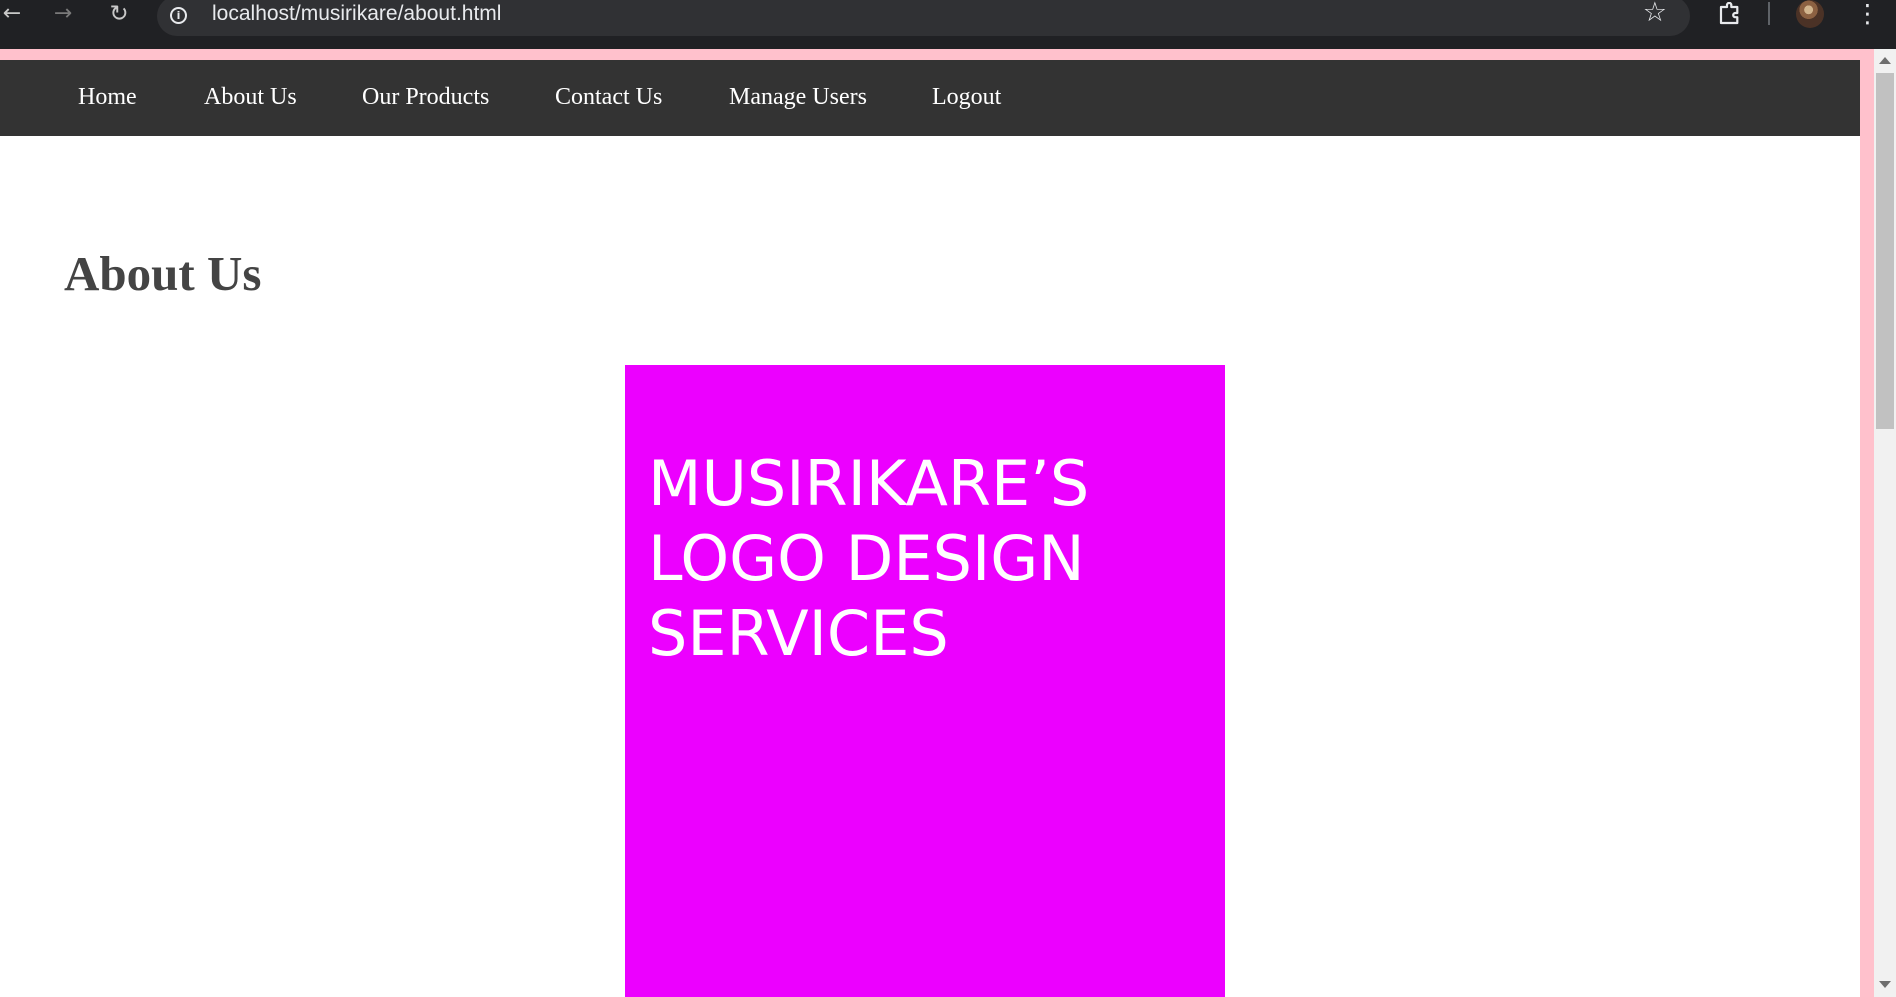  Describe the element at coordinates (1769, 13) in the screenshot. I see `toolbar-divider` at that location.